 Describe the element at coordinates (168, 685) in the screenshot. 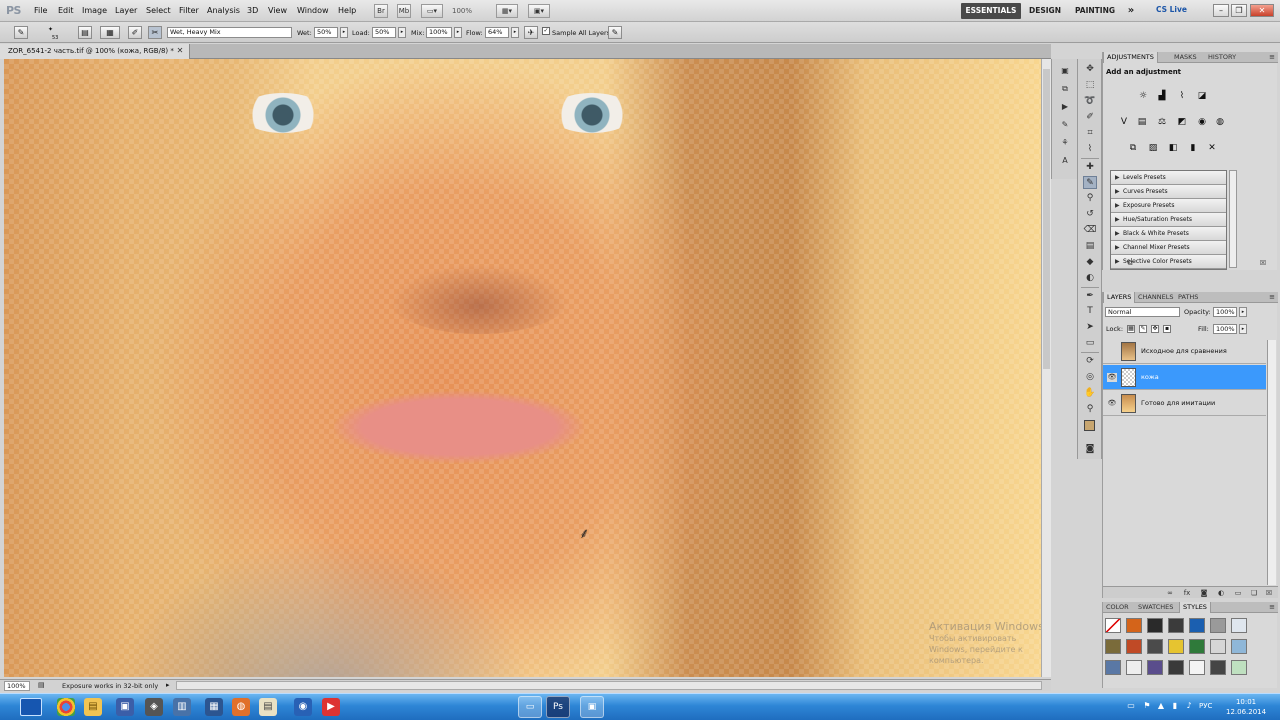

I see `status-menu-arrow-icon: ▸` at that location.